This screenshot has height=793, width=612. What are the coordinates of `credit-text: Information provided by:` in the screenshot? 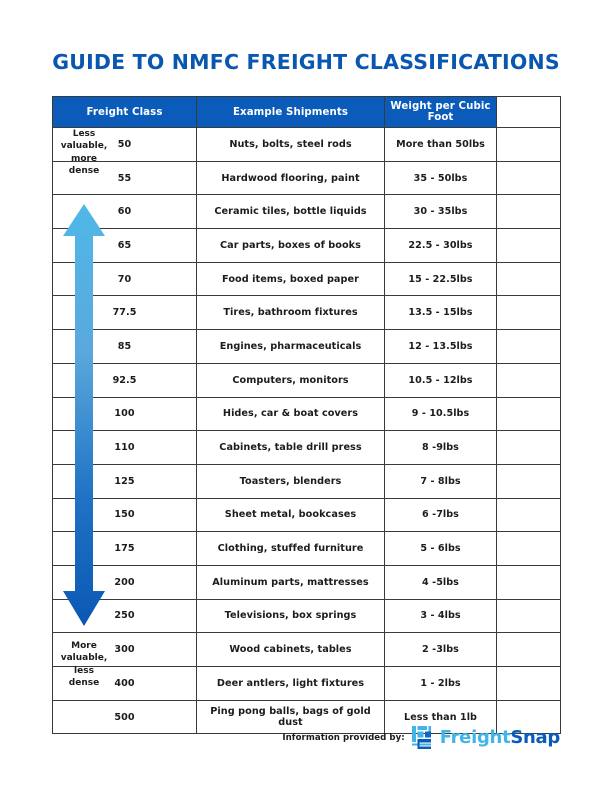 It's located at (343, 737).